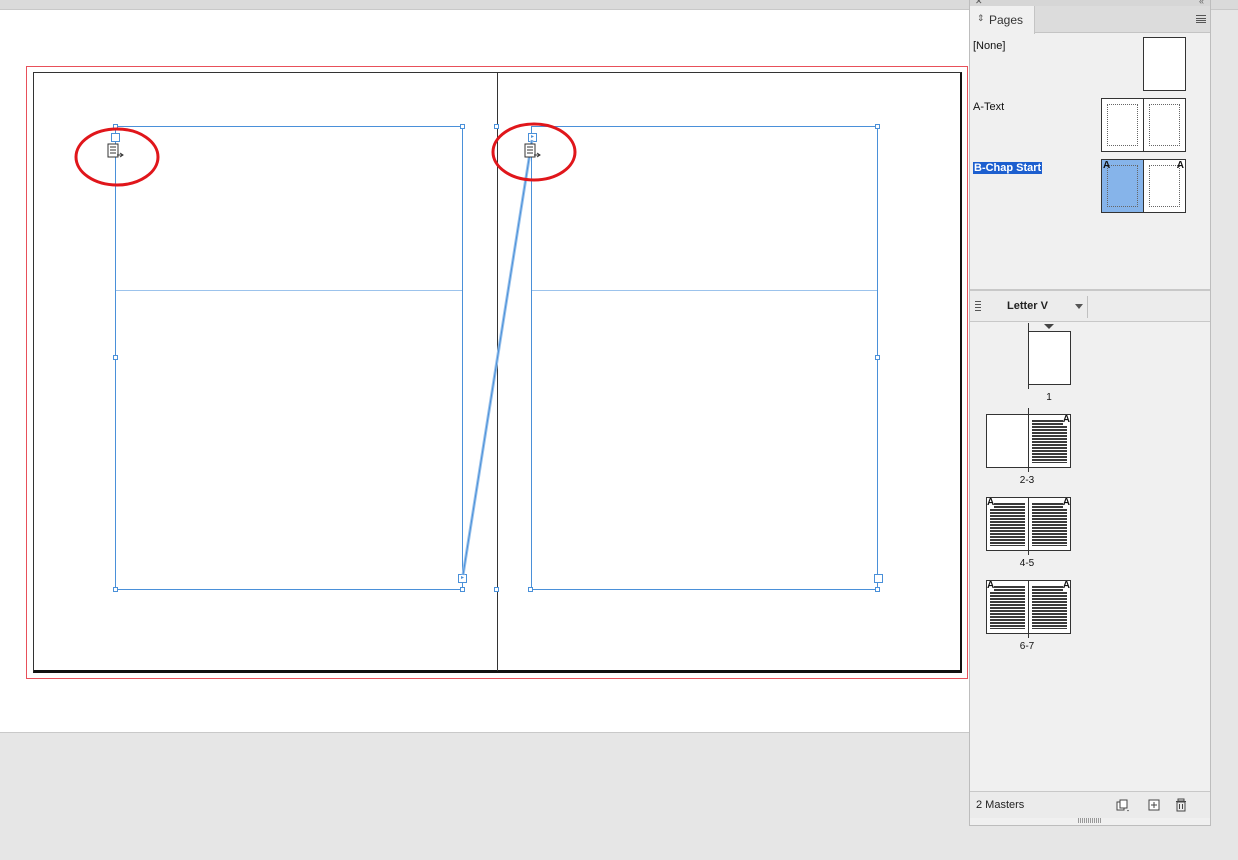  I want to click on panel-tab-bar: ⇕ Pages, so click(1090, 20).